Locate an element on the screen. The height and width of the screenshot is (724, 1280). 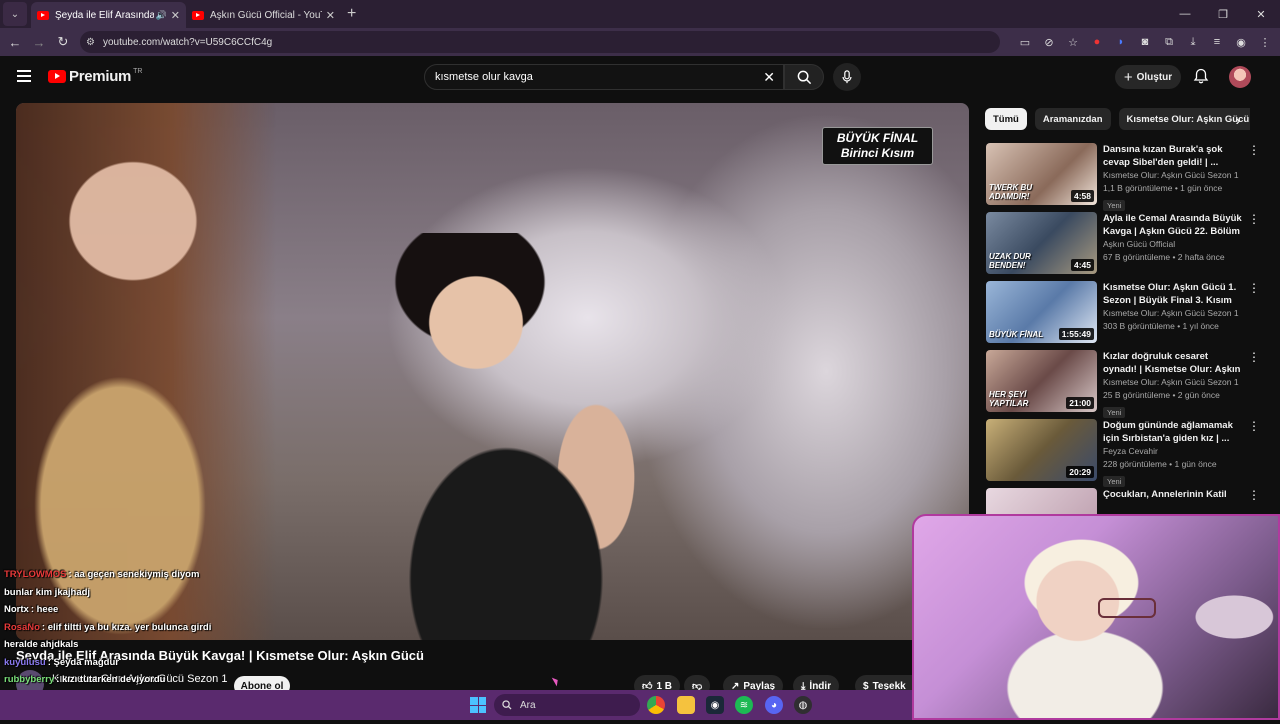
chat-username: TRYLOWMOS is located at coordinates (35, 574).